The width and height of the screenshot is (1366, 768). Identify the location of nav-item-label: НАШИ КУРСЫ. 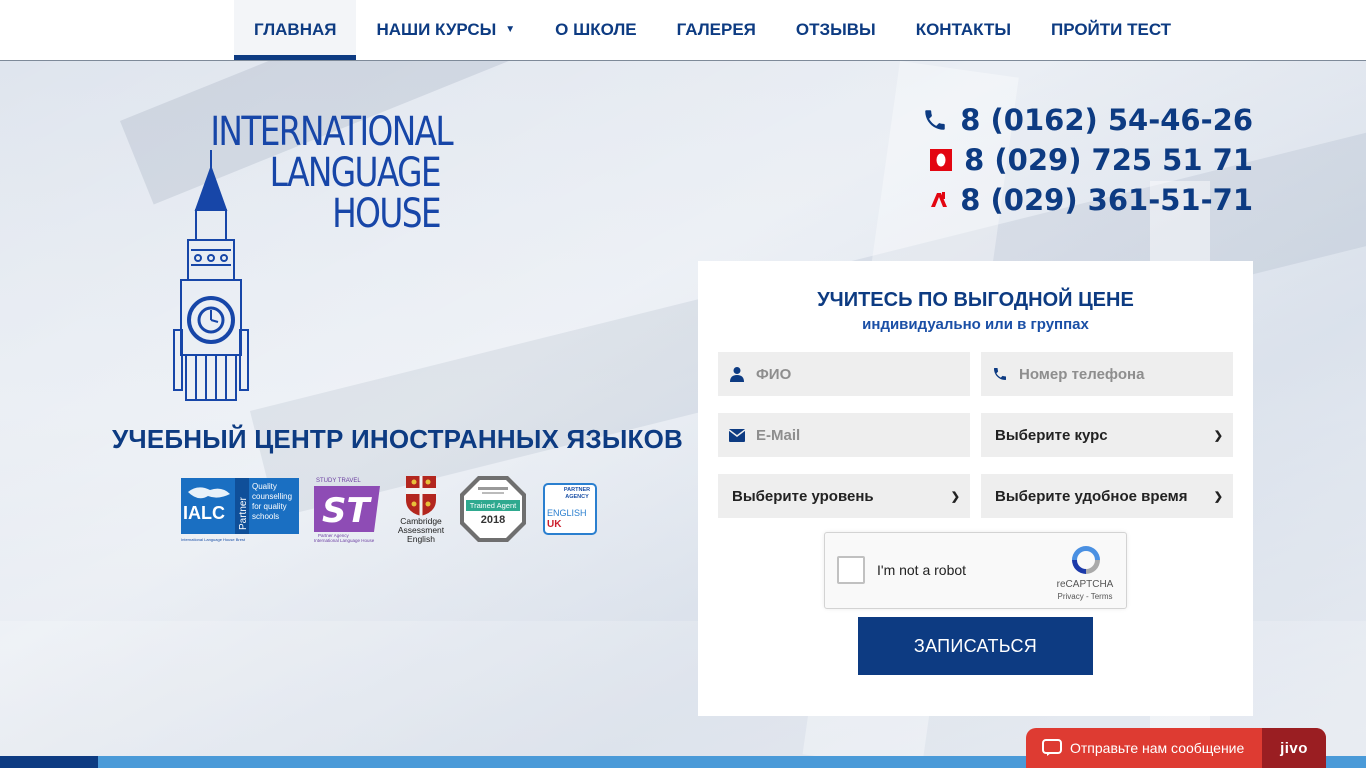
(436, 29).